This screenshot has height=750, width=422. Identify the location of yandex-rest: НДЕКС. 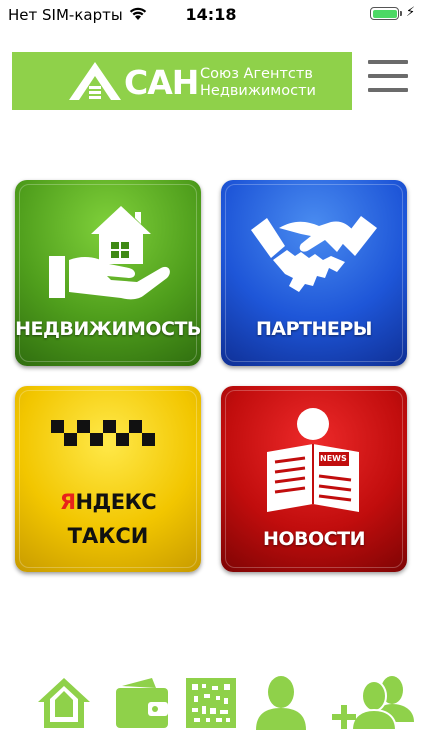
(116, 502).